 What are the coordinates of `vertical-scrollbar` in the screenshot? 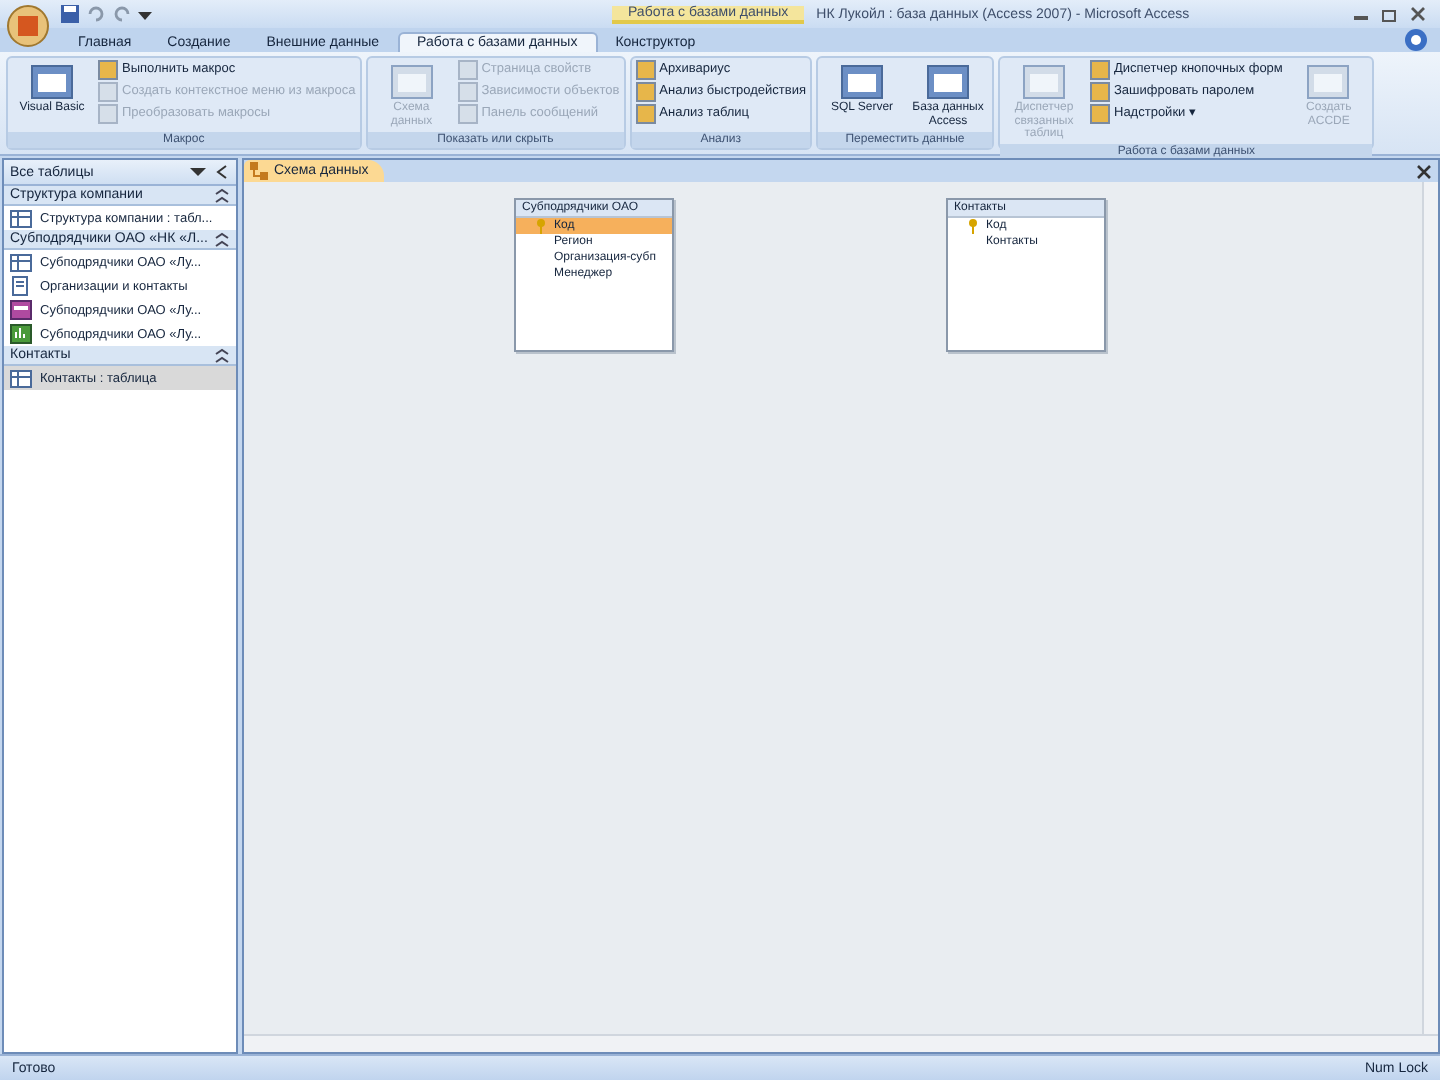 It's located at (1430, 608).